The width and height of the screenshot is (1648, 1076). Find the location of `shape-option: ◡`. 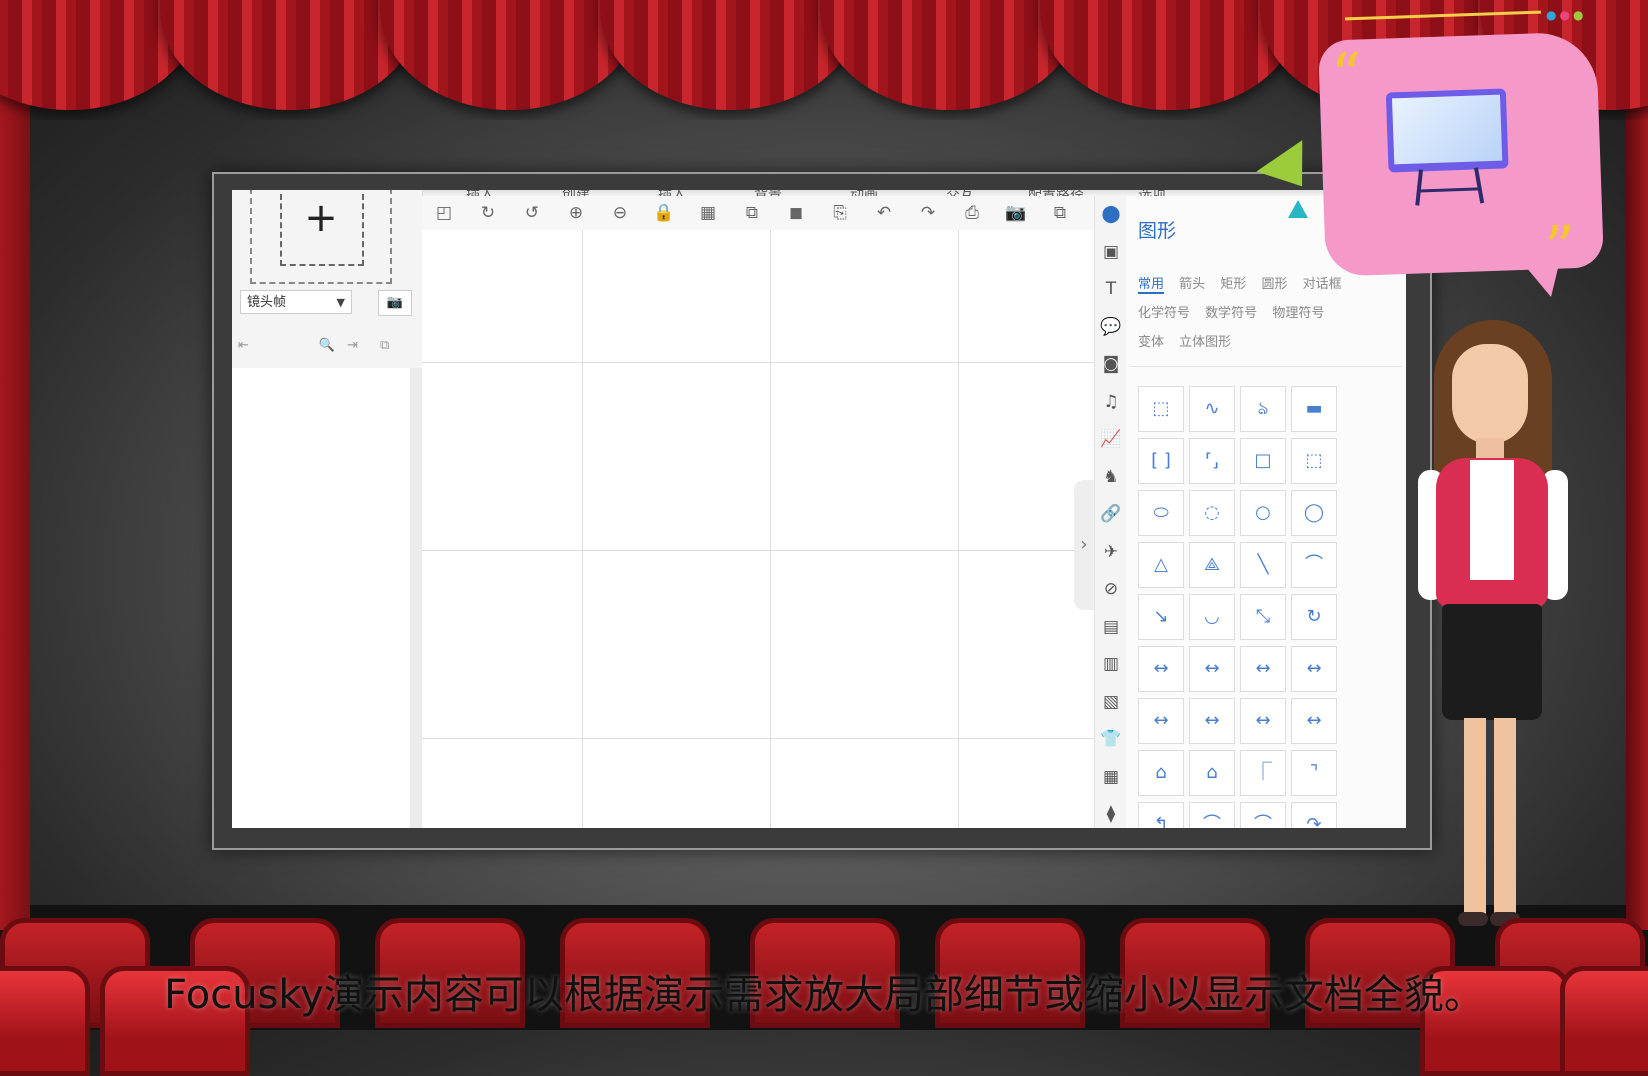

shape-option: ◡ is located at coordinates (1212, 617).